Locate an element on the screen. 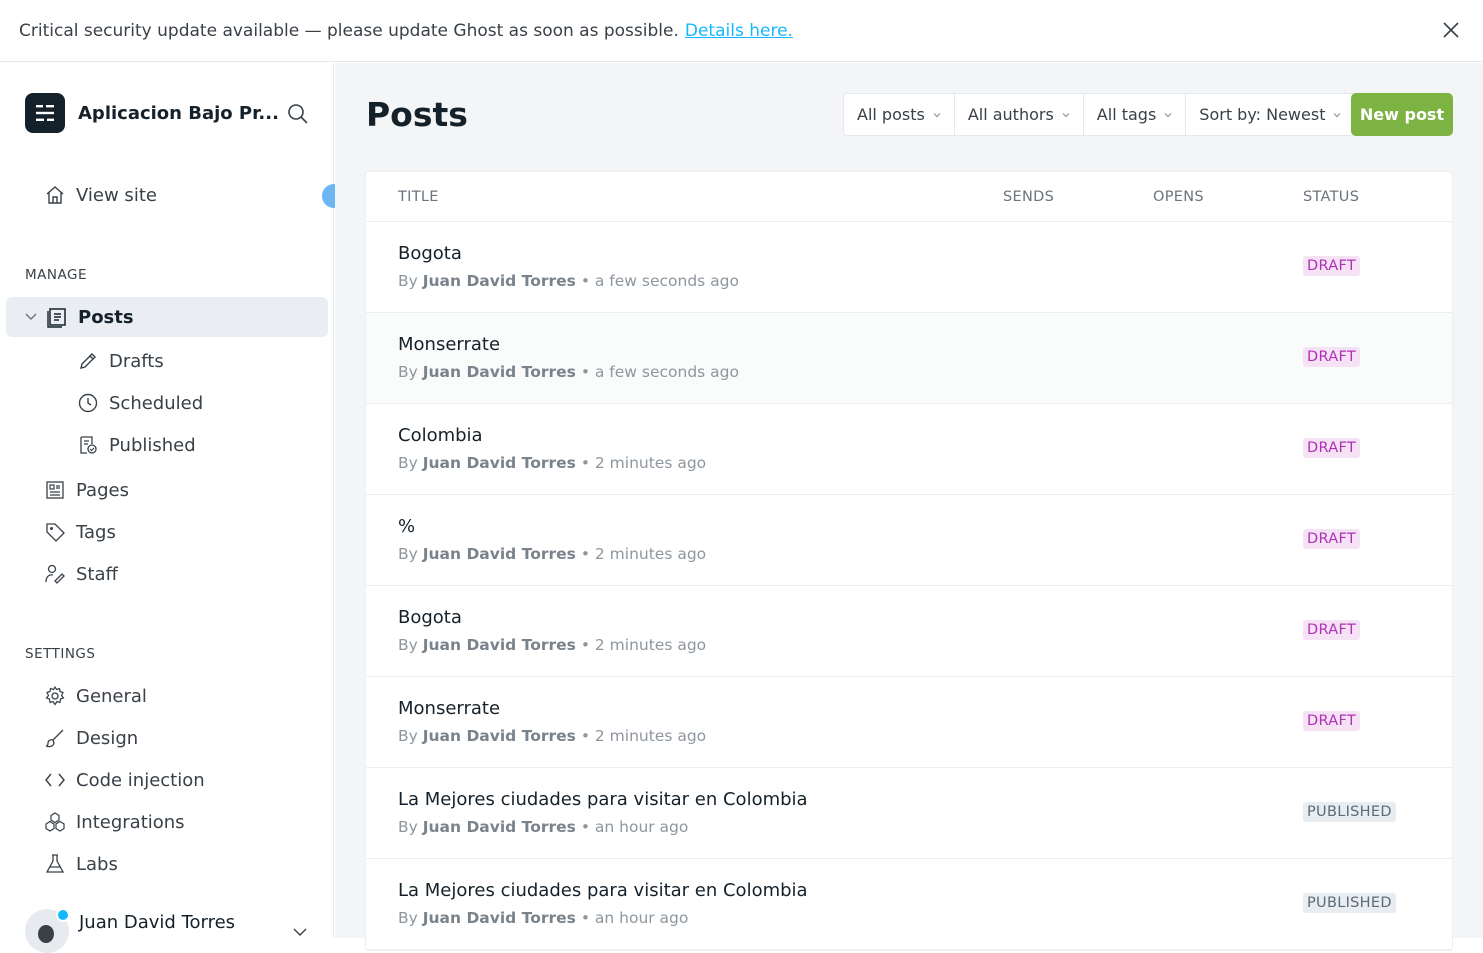  post-title: Bogota is located at coordinates (430, 617).